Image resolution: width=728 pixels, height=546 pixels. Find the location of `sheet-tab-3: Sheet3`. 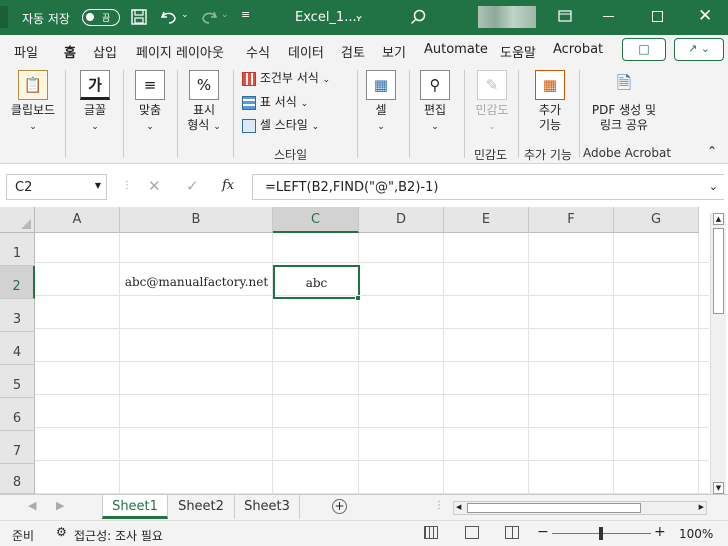

sheet-tab-3: Sheet3 is located at coordinates (267, 507).